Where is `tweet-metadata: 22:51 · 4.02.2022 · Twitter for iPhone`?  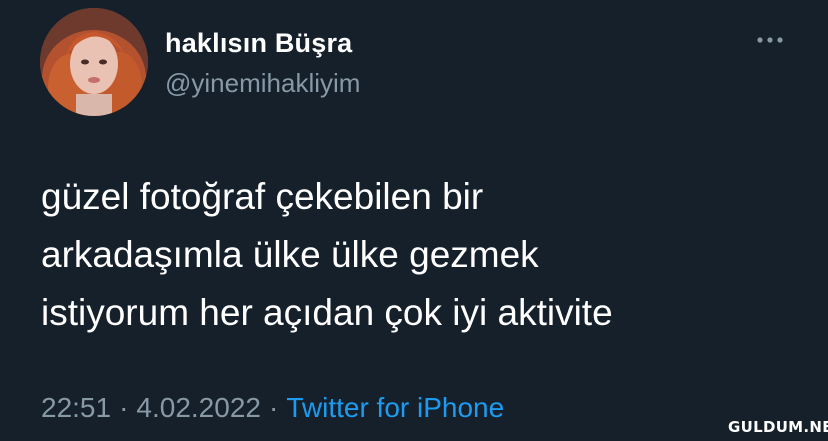
tweet-metadata: 22:51 · 4.02.2022 · Twitter for iPhone is located at coordinates (272, 408).